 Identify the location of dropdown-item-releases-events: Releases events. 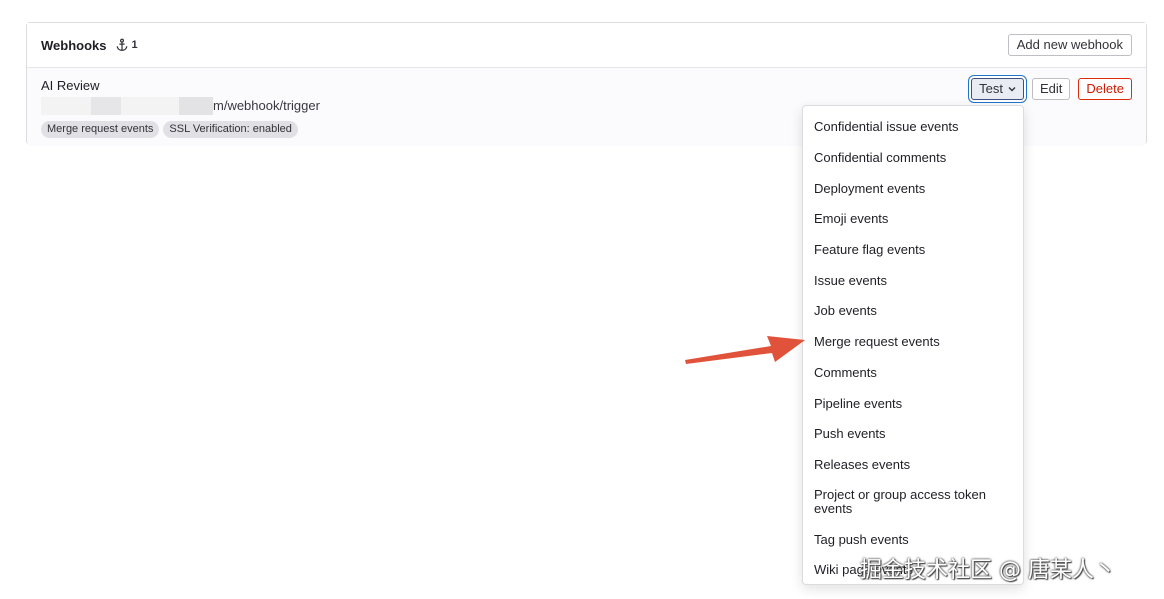
(913, 465).